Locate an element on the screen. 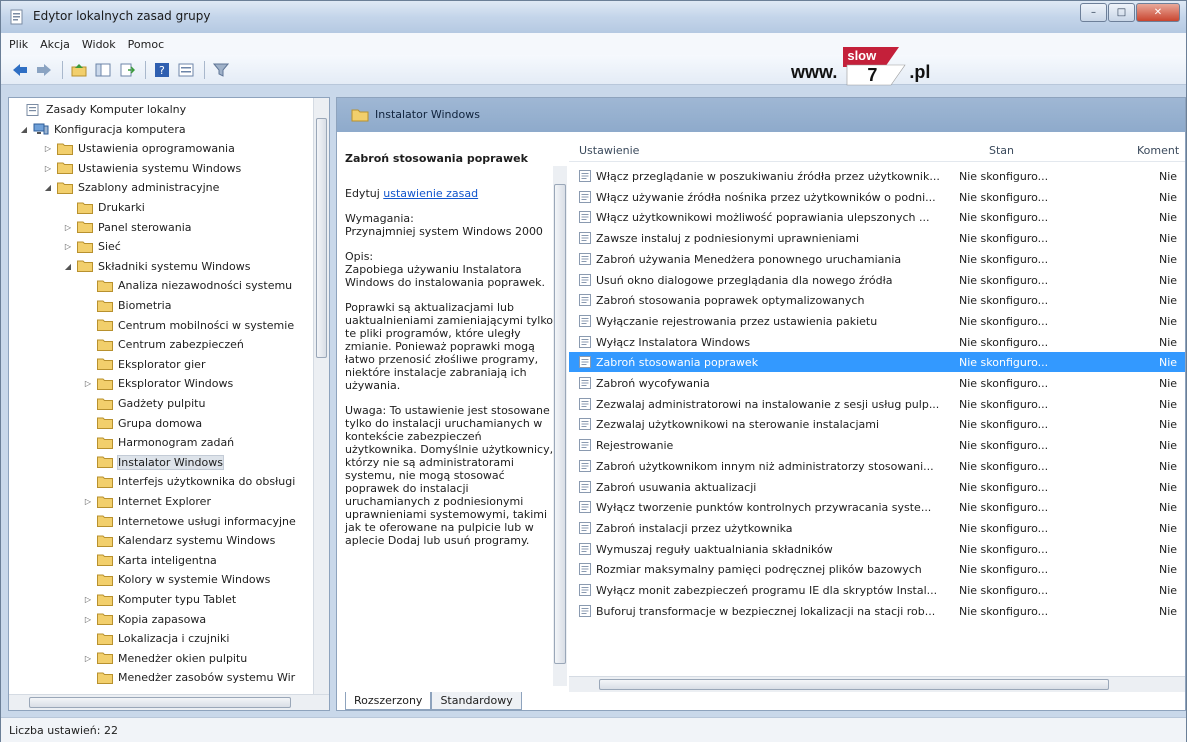  up-folder-button is located at coordinates (79, 70).